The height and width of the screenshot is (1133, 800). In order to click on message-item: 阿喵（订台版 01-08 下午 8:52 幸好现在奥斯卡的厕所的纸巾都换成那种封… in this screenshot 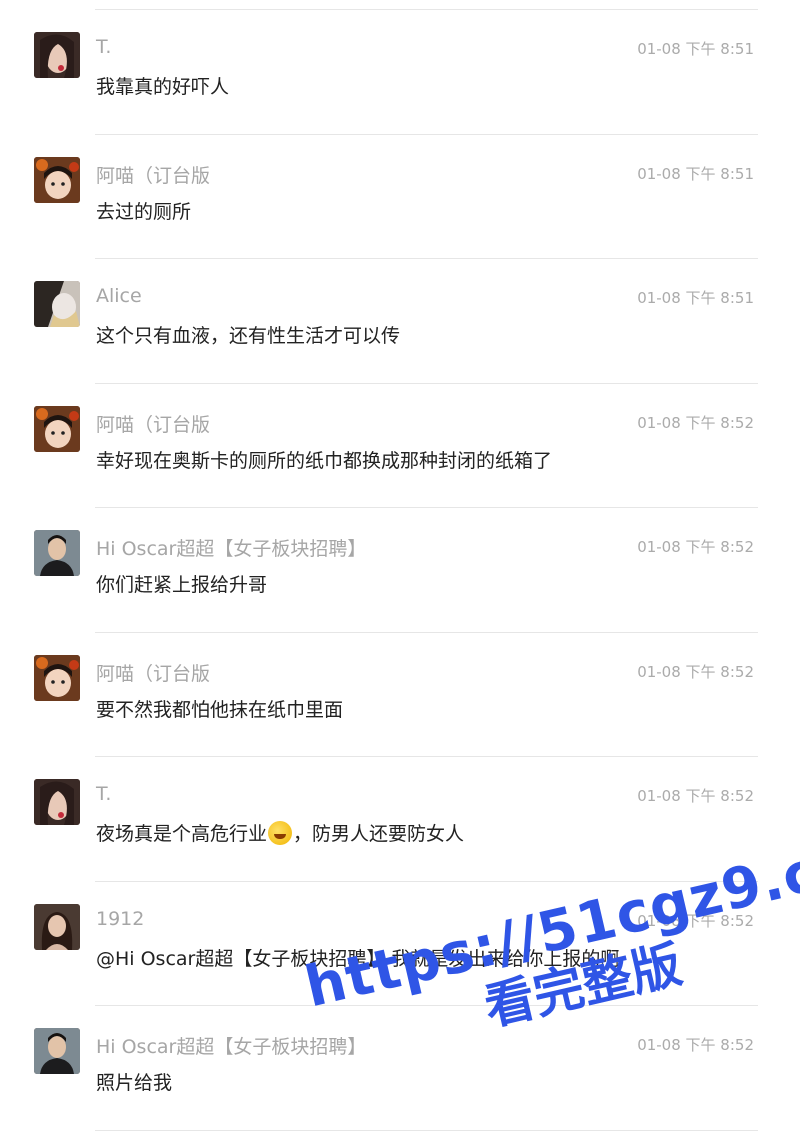, I will do `click(400, 446)`.